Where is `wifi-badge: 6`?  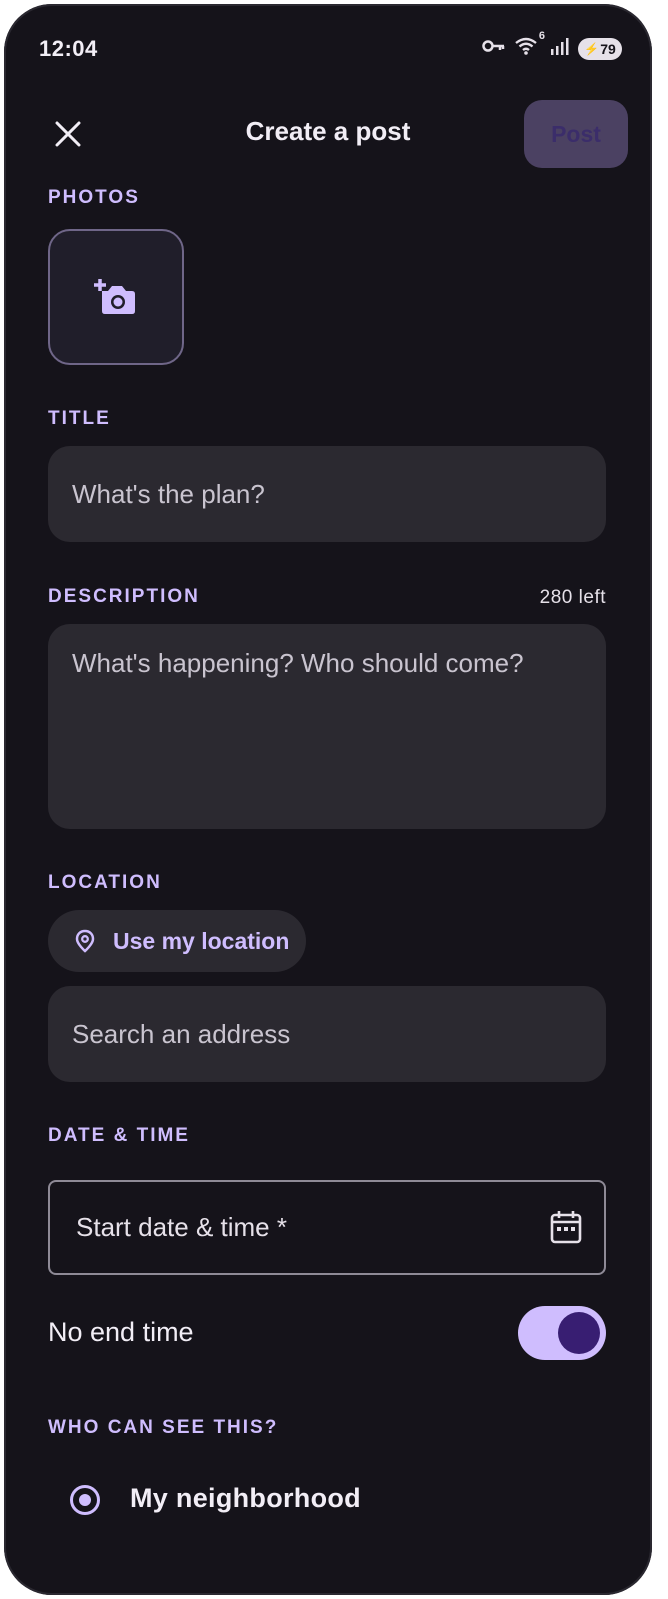
wifi-badge: 6 is located at coordinates (541, 36).